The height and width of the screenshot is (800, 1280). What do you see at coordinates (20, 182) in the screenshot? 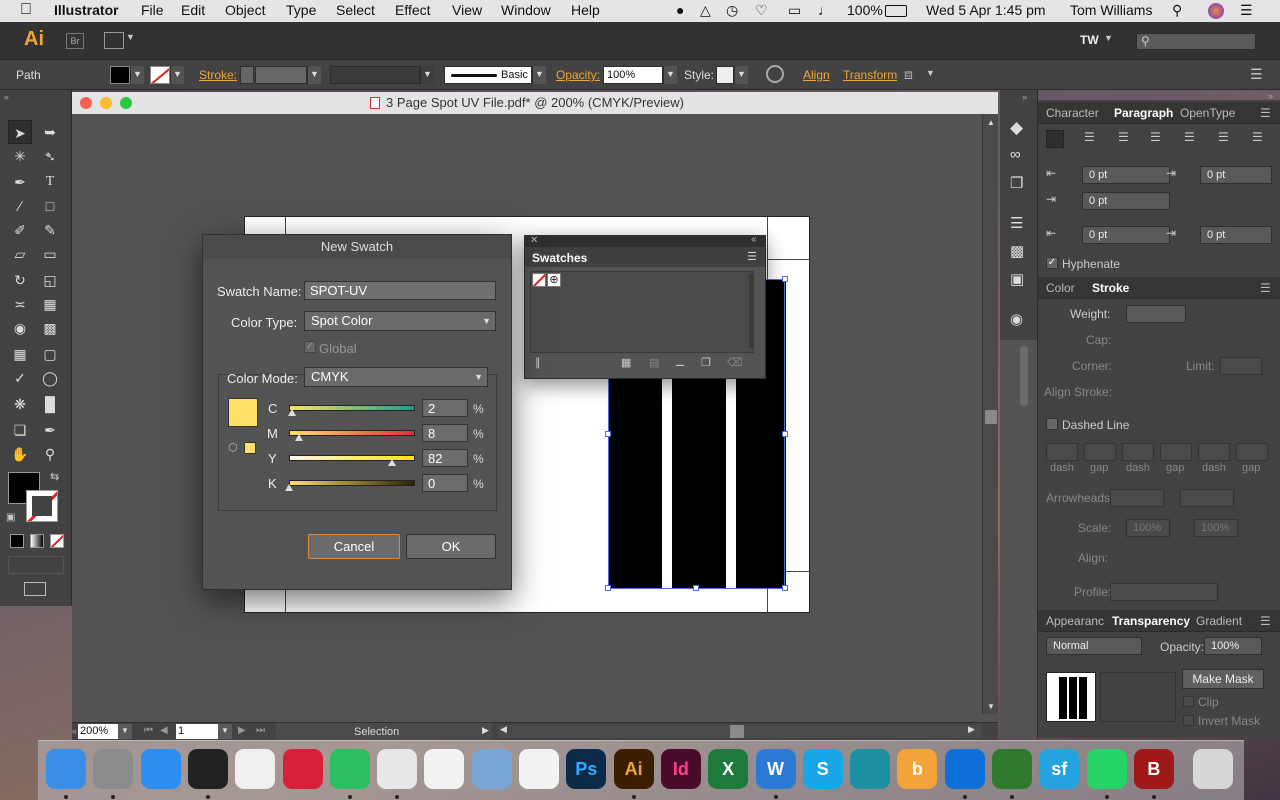
I see `pen-tool-icon: ✒` at bounding box center [20, 182].